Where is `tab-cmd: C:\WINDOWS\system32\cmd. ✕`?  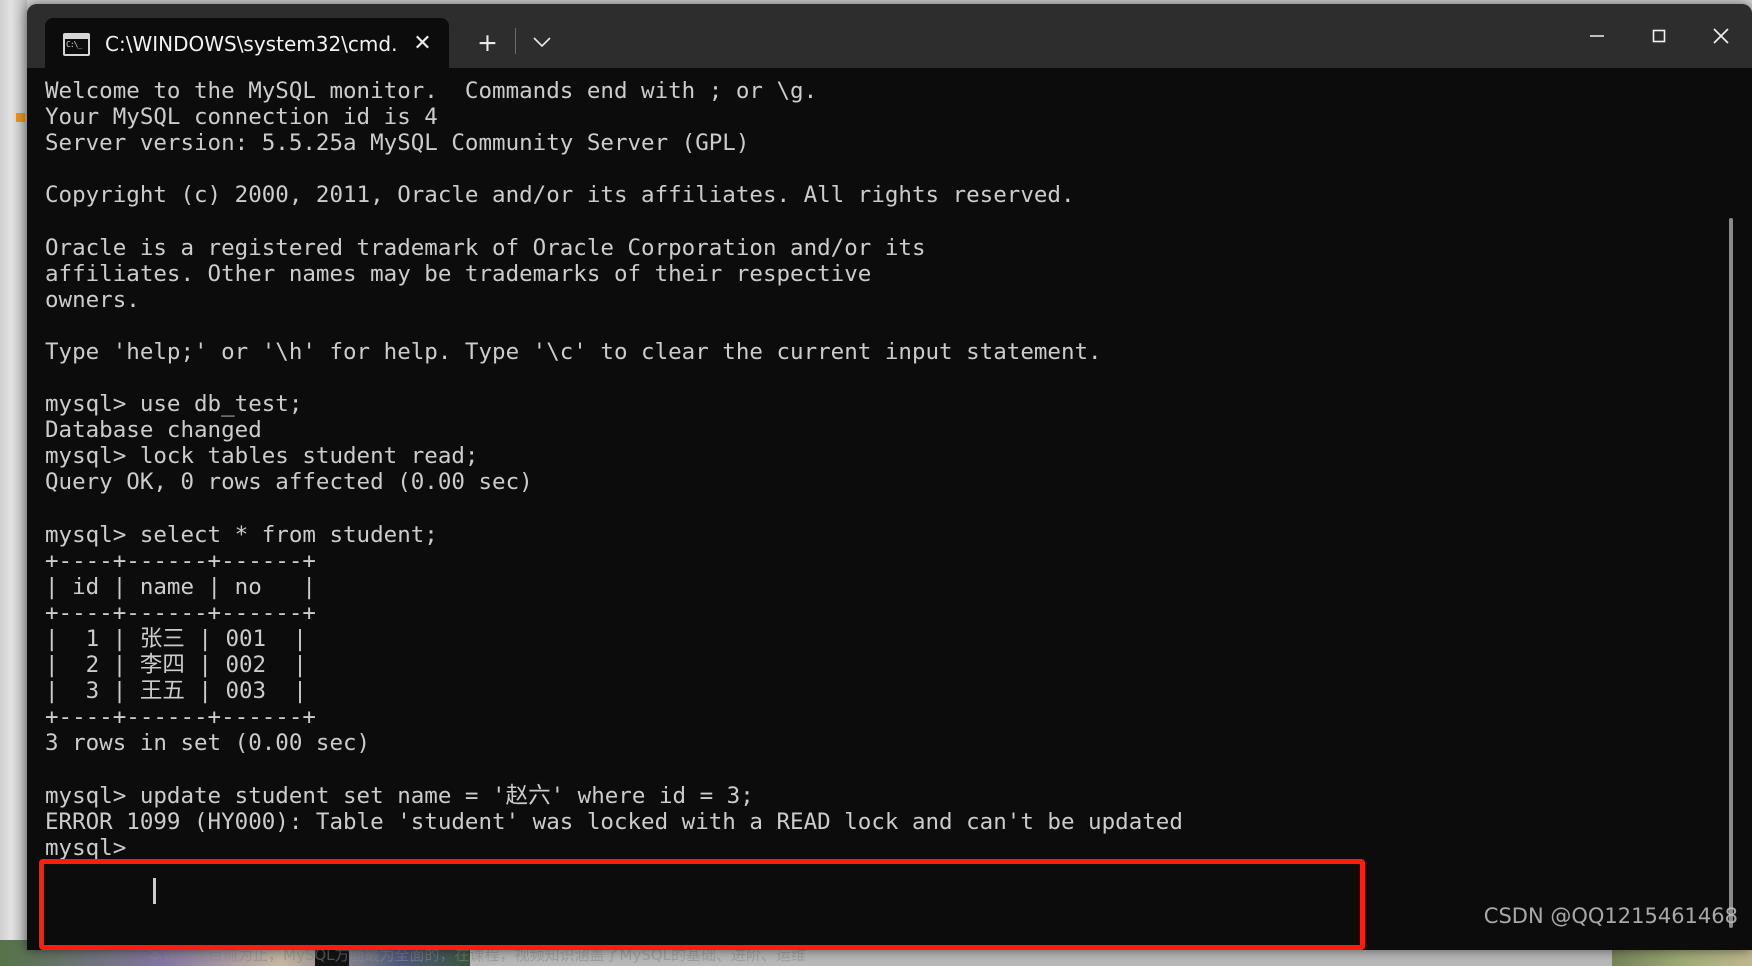
tab-cmd: C:\WINDOWS\system32\cmd. ✕ is located at coordinates (247, 44).